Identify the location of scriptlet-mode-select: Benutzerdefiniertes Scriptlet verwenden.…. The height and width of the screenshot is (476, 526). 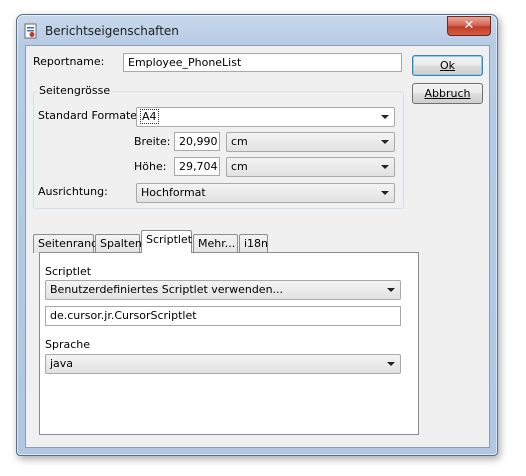
(223, 290).